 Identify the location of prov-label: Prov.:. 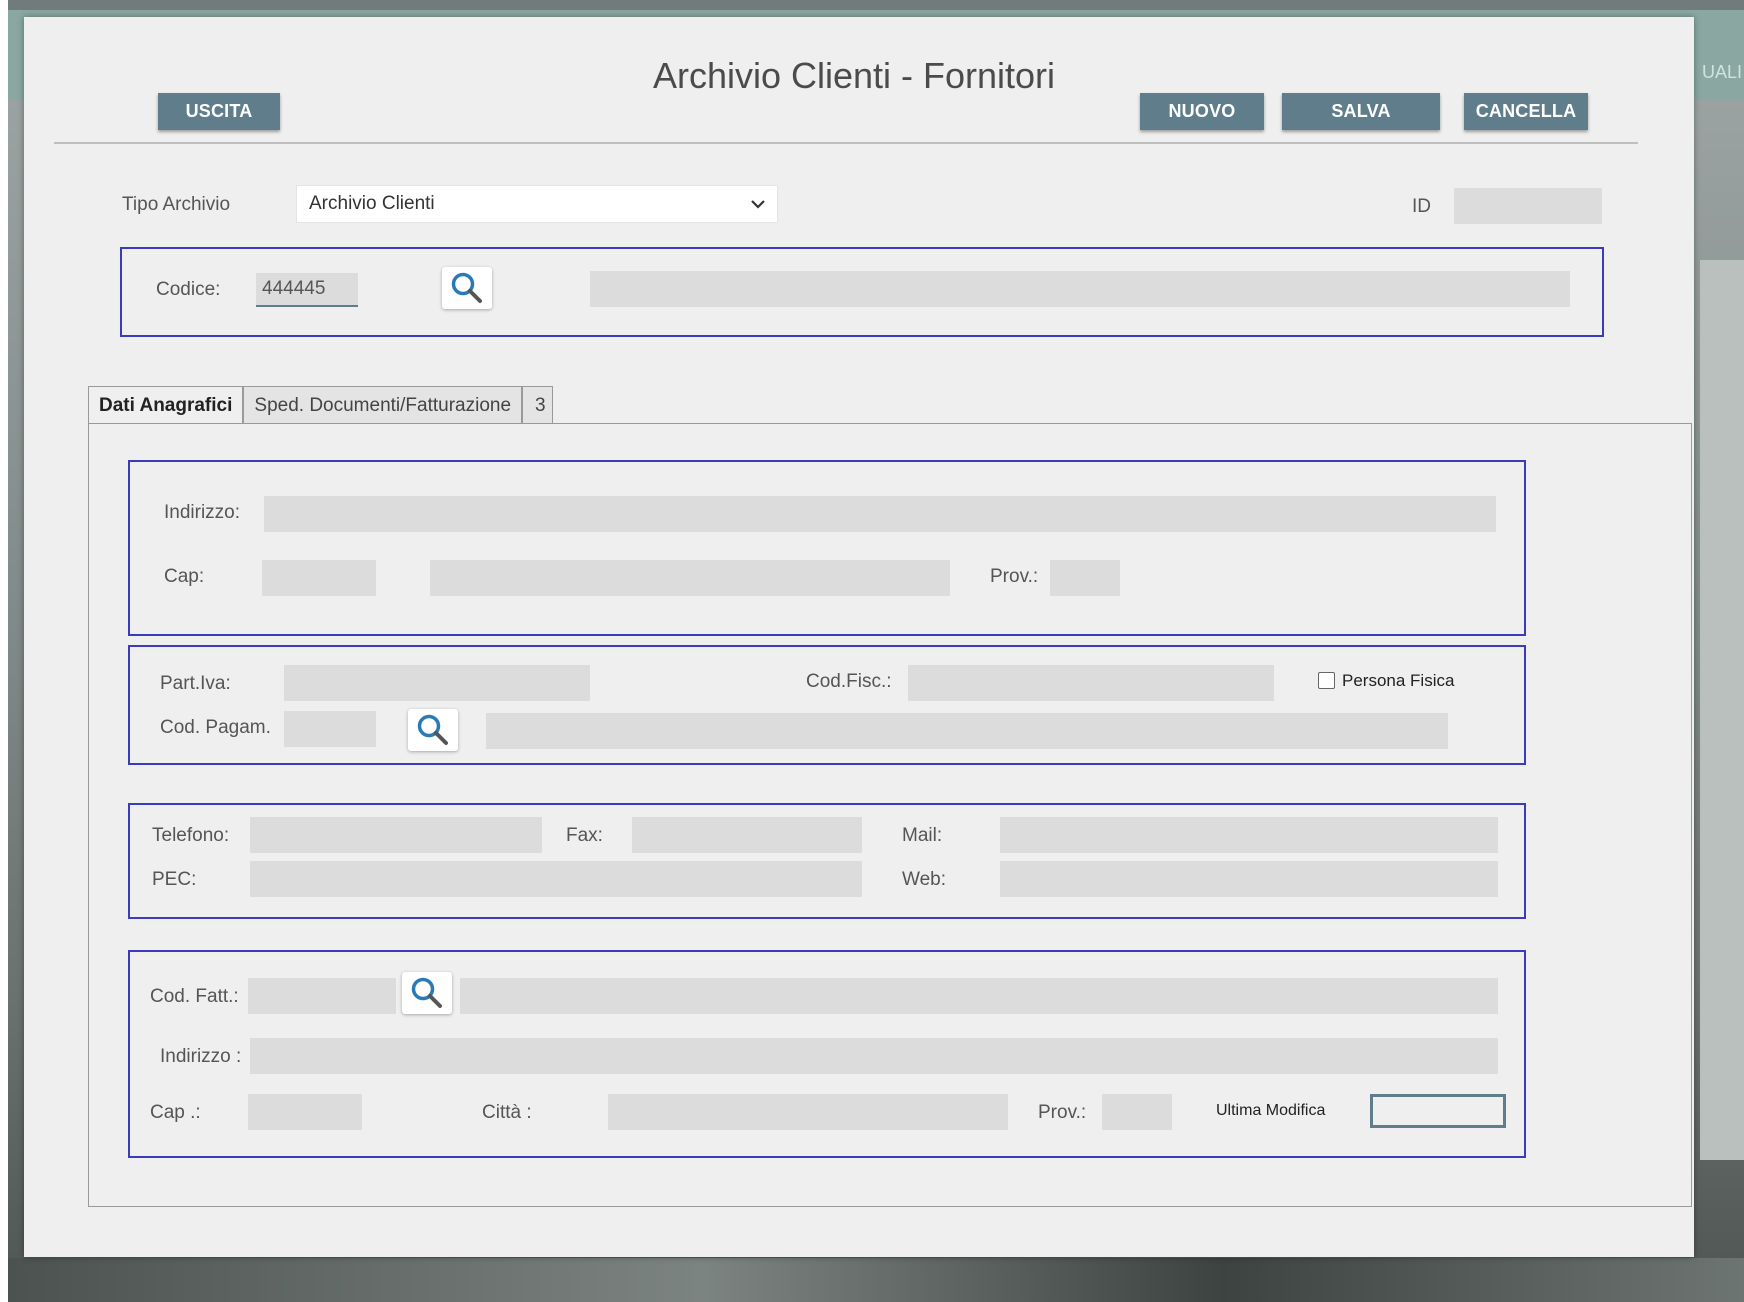
(1014, 576).